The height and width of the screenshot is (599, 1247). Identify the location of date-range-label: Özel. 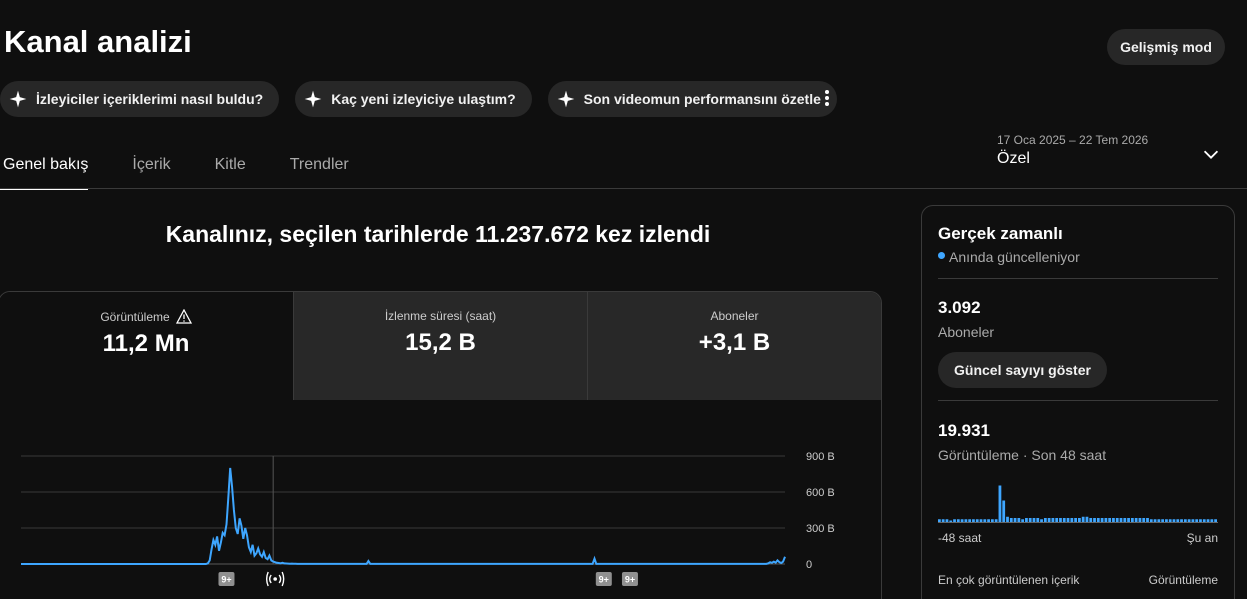
(1013, 158).